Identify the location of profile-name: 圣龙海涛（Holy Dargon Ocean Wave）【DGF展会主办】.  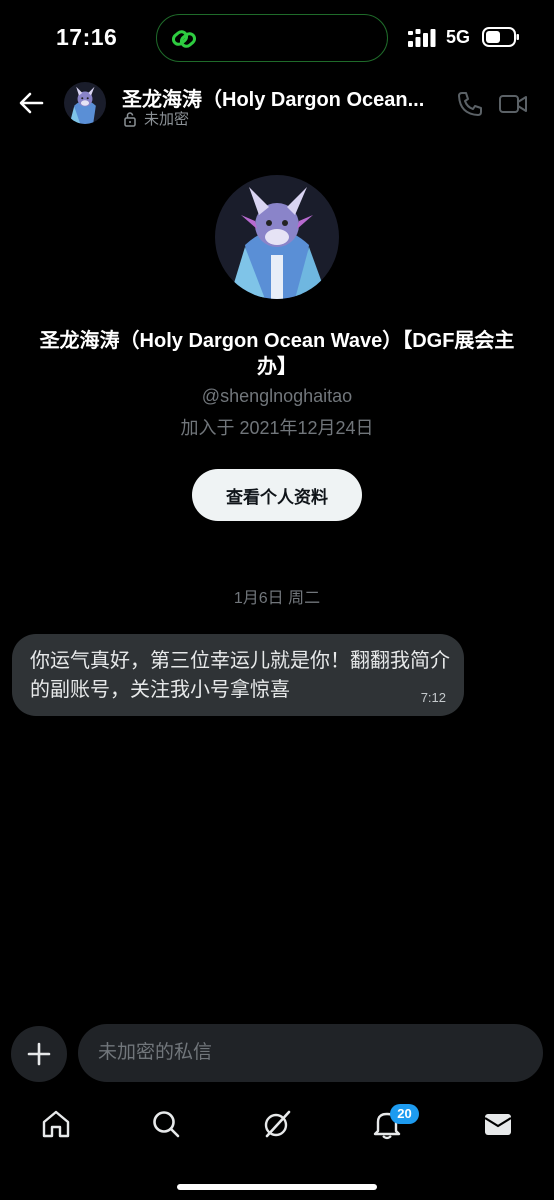
(277, 354).